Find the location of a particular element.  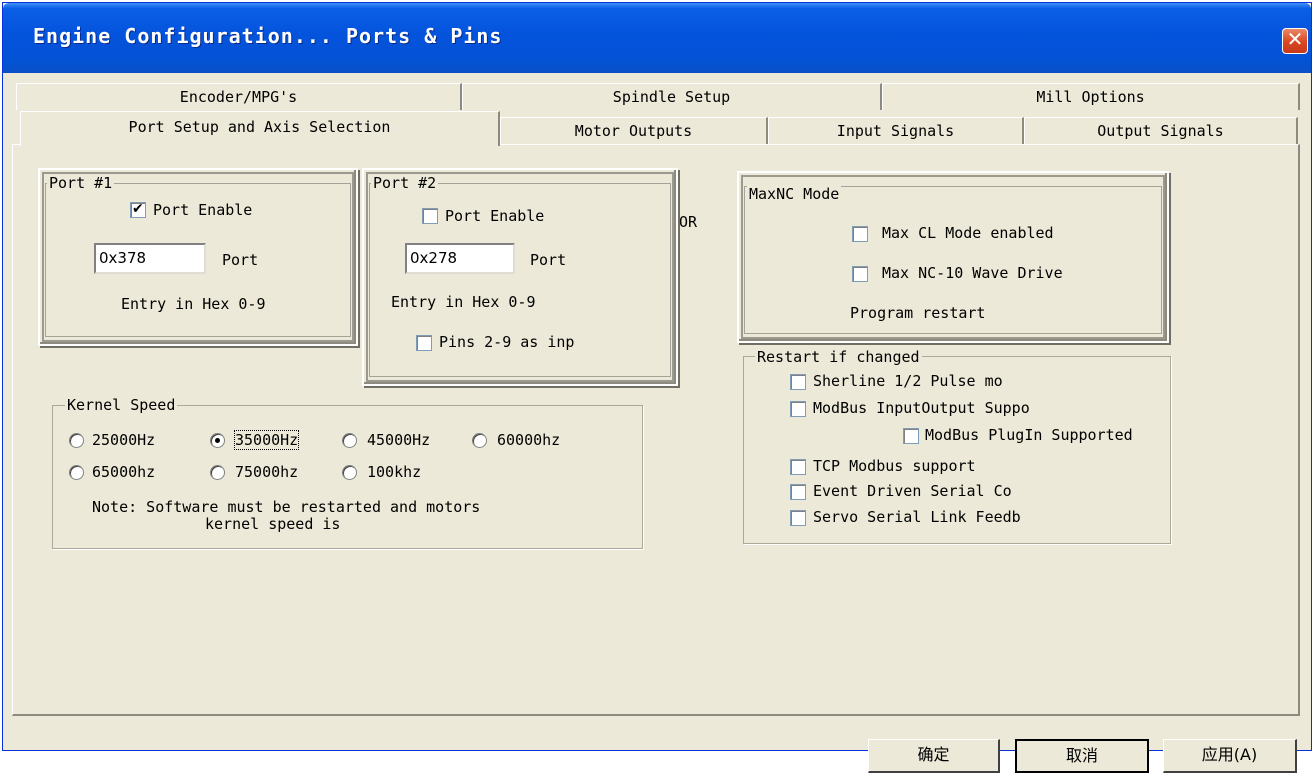

kernel-legend: Kernel Speed is located at coordinates (121, 405).